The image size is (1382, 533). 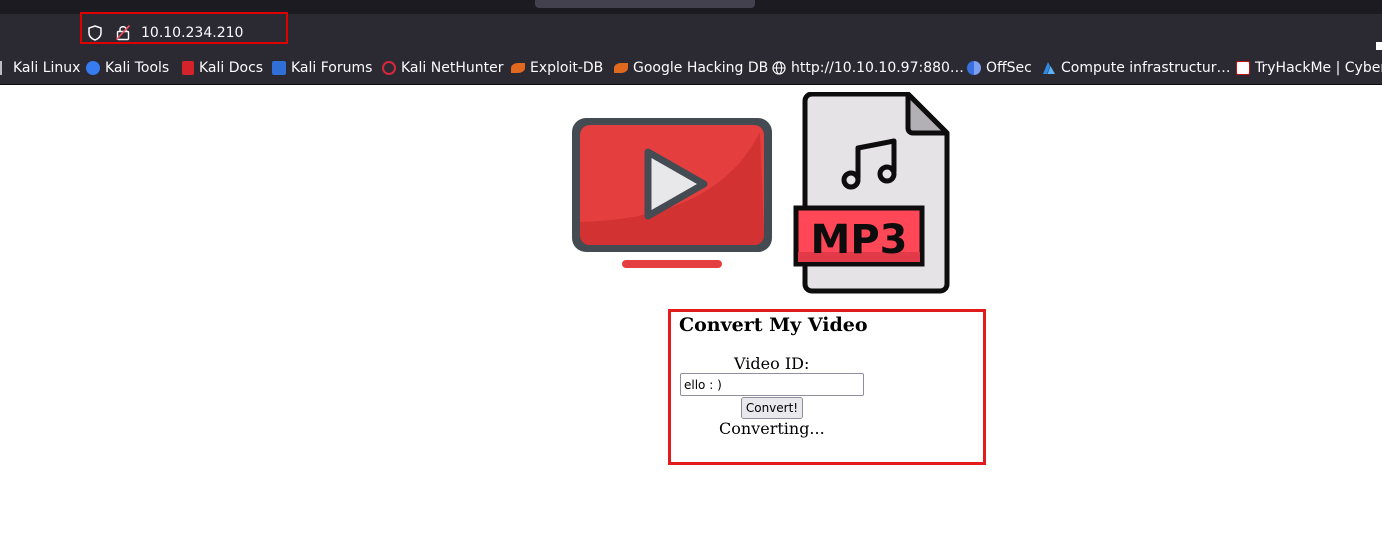 I want to click on bookmark-label: TryHackMe | Cyber, so click(x=1318, y=68).